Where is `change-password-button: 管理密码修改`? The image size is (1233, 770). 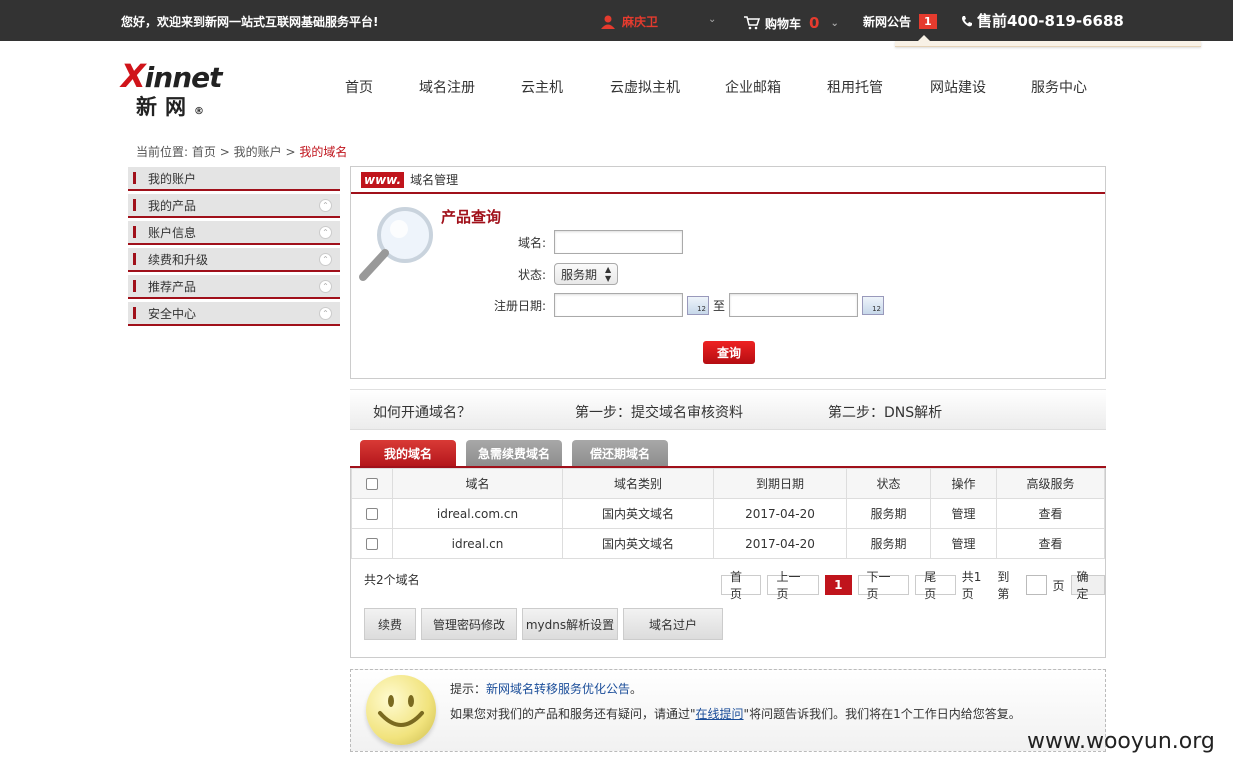
change-password-button: 管理密码修改 is located at coordinates (469, 624).